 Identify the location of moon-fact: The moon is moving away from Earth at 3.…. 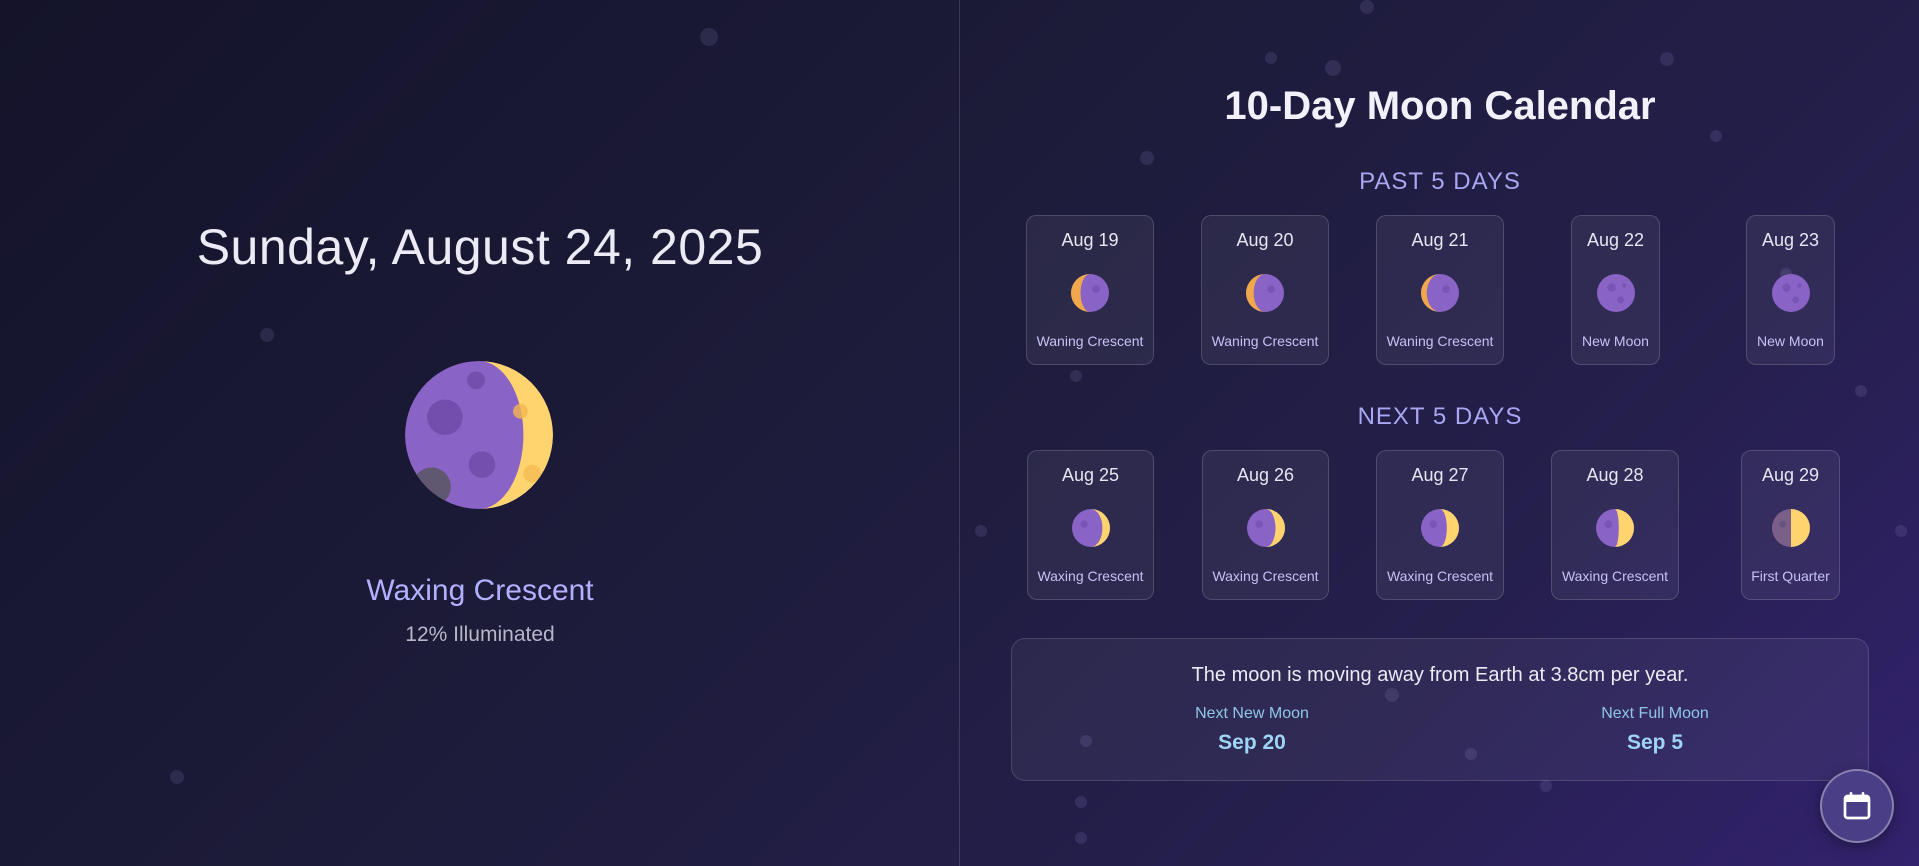
(1440, 675).